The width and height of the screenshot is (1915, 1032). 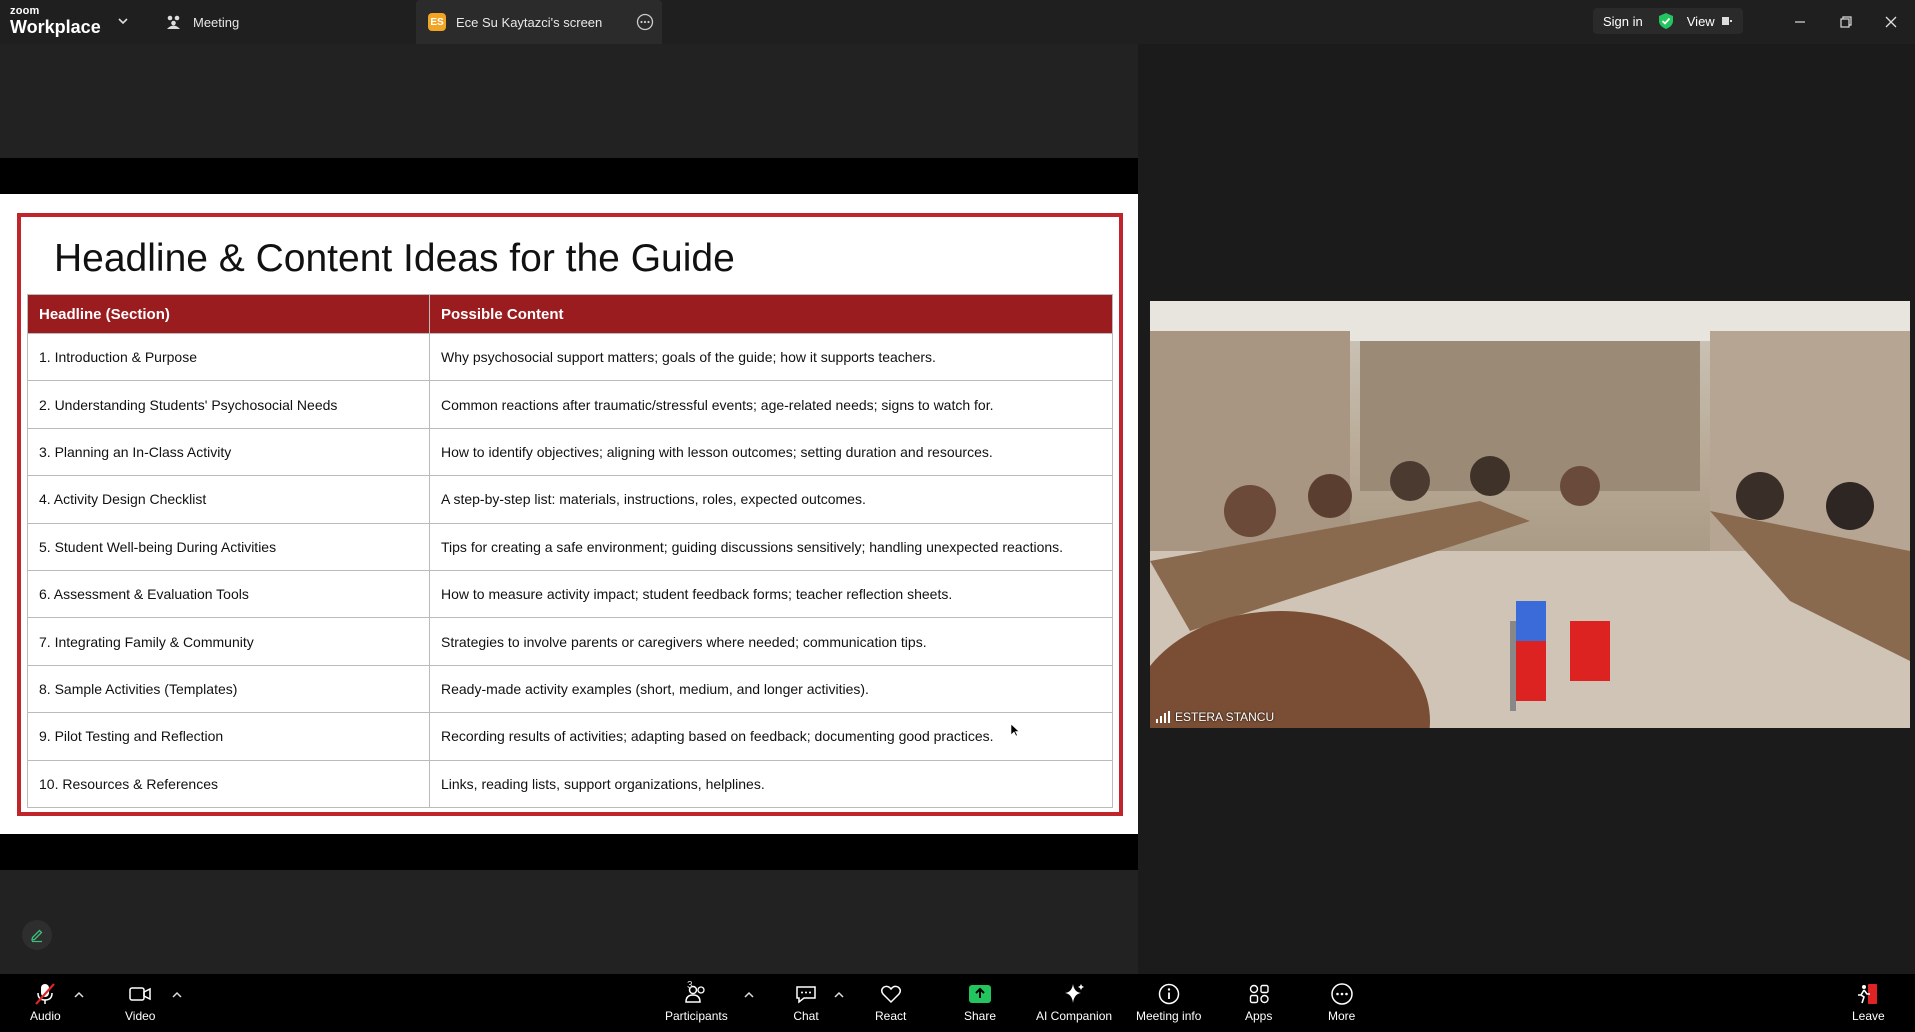 What do you see at coordinates (806, 1016) in the screenshot?
I see `chat-label: Chat` at bounding box center [806, 1016].